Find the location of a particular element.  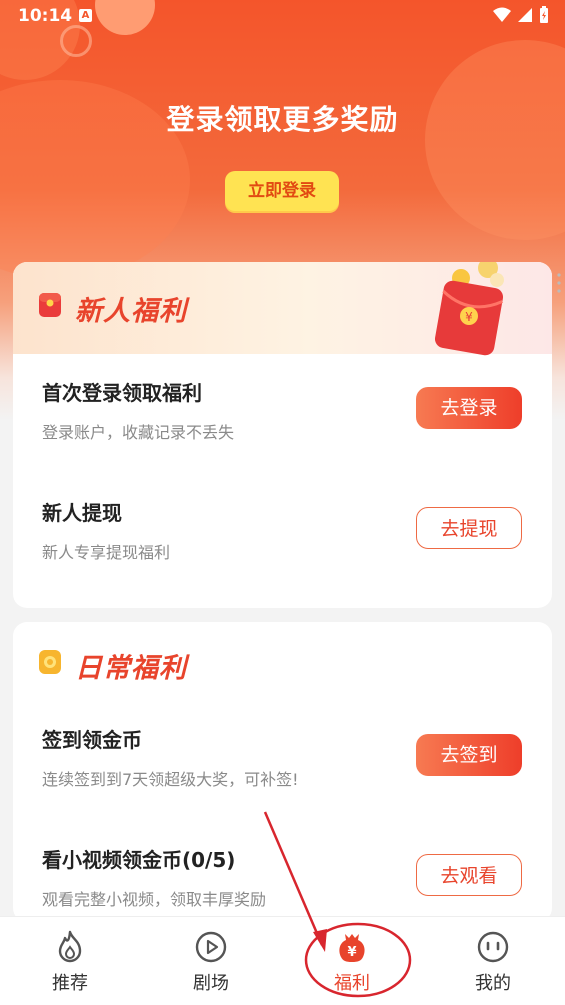

coin-icon is located at coordinates (50, 662).